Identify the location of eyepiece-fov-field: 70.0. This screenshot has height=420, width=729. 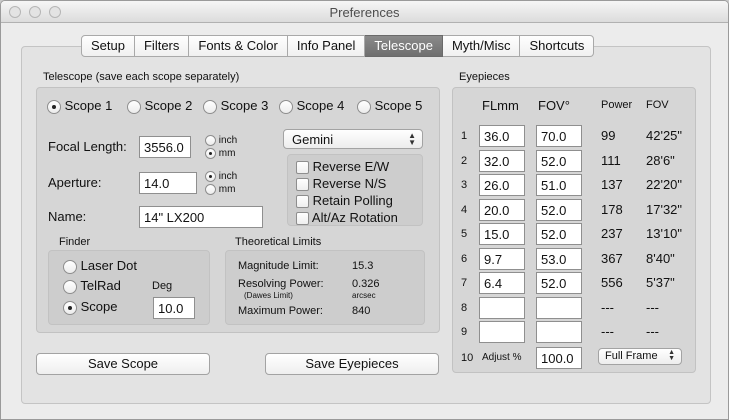
(559, 136).